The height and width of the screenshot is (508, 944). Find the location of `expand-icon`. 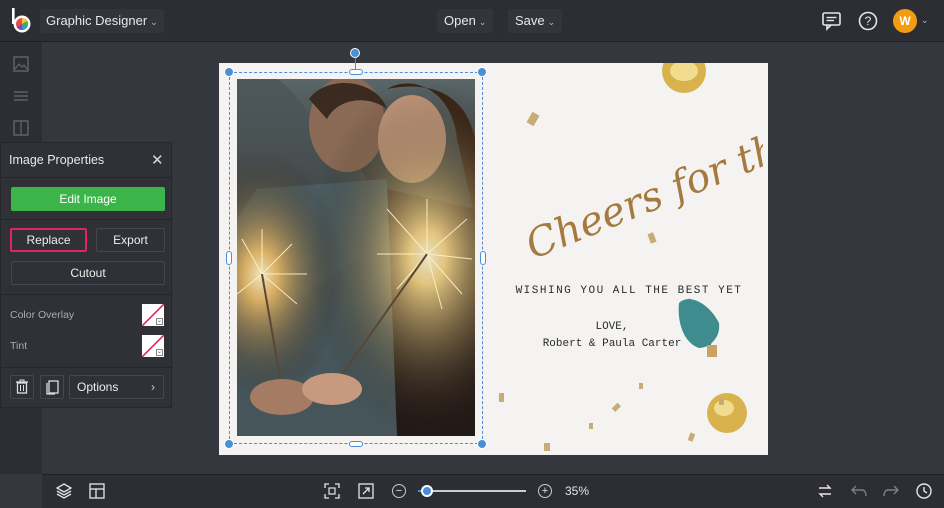

expand-icon is located at coordinates (366, 491).